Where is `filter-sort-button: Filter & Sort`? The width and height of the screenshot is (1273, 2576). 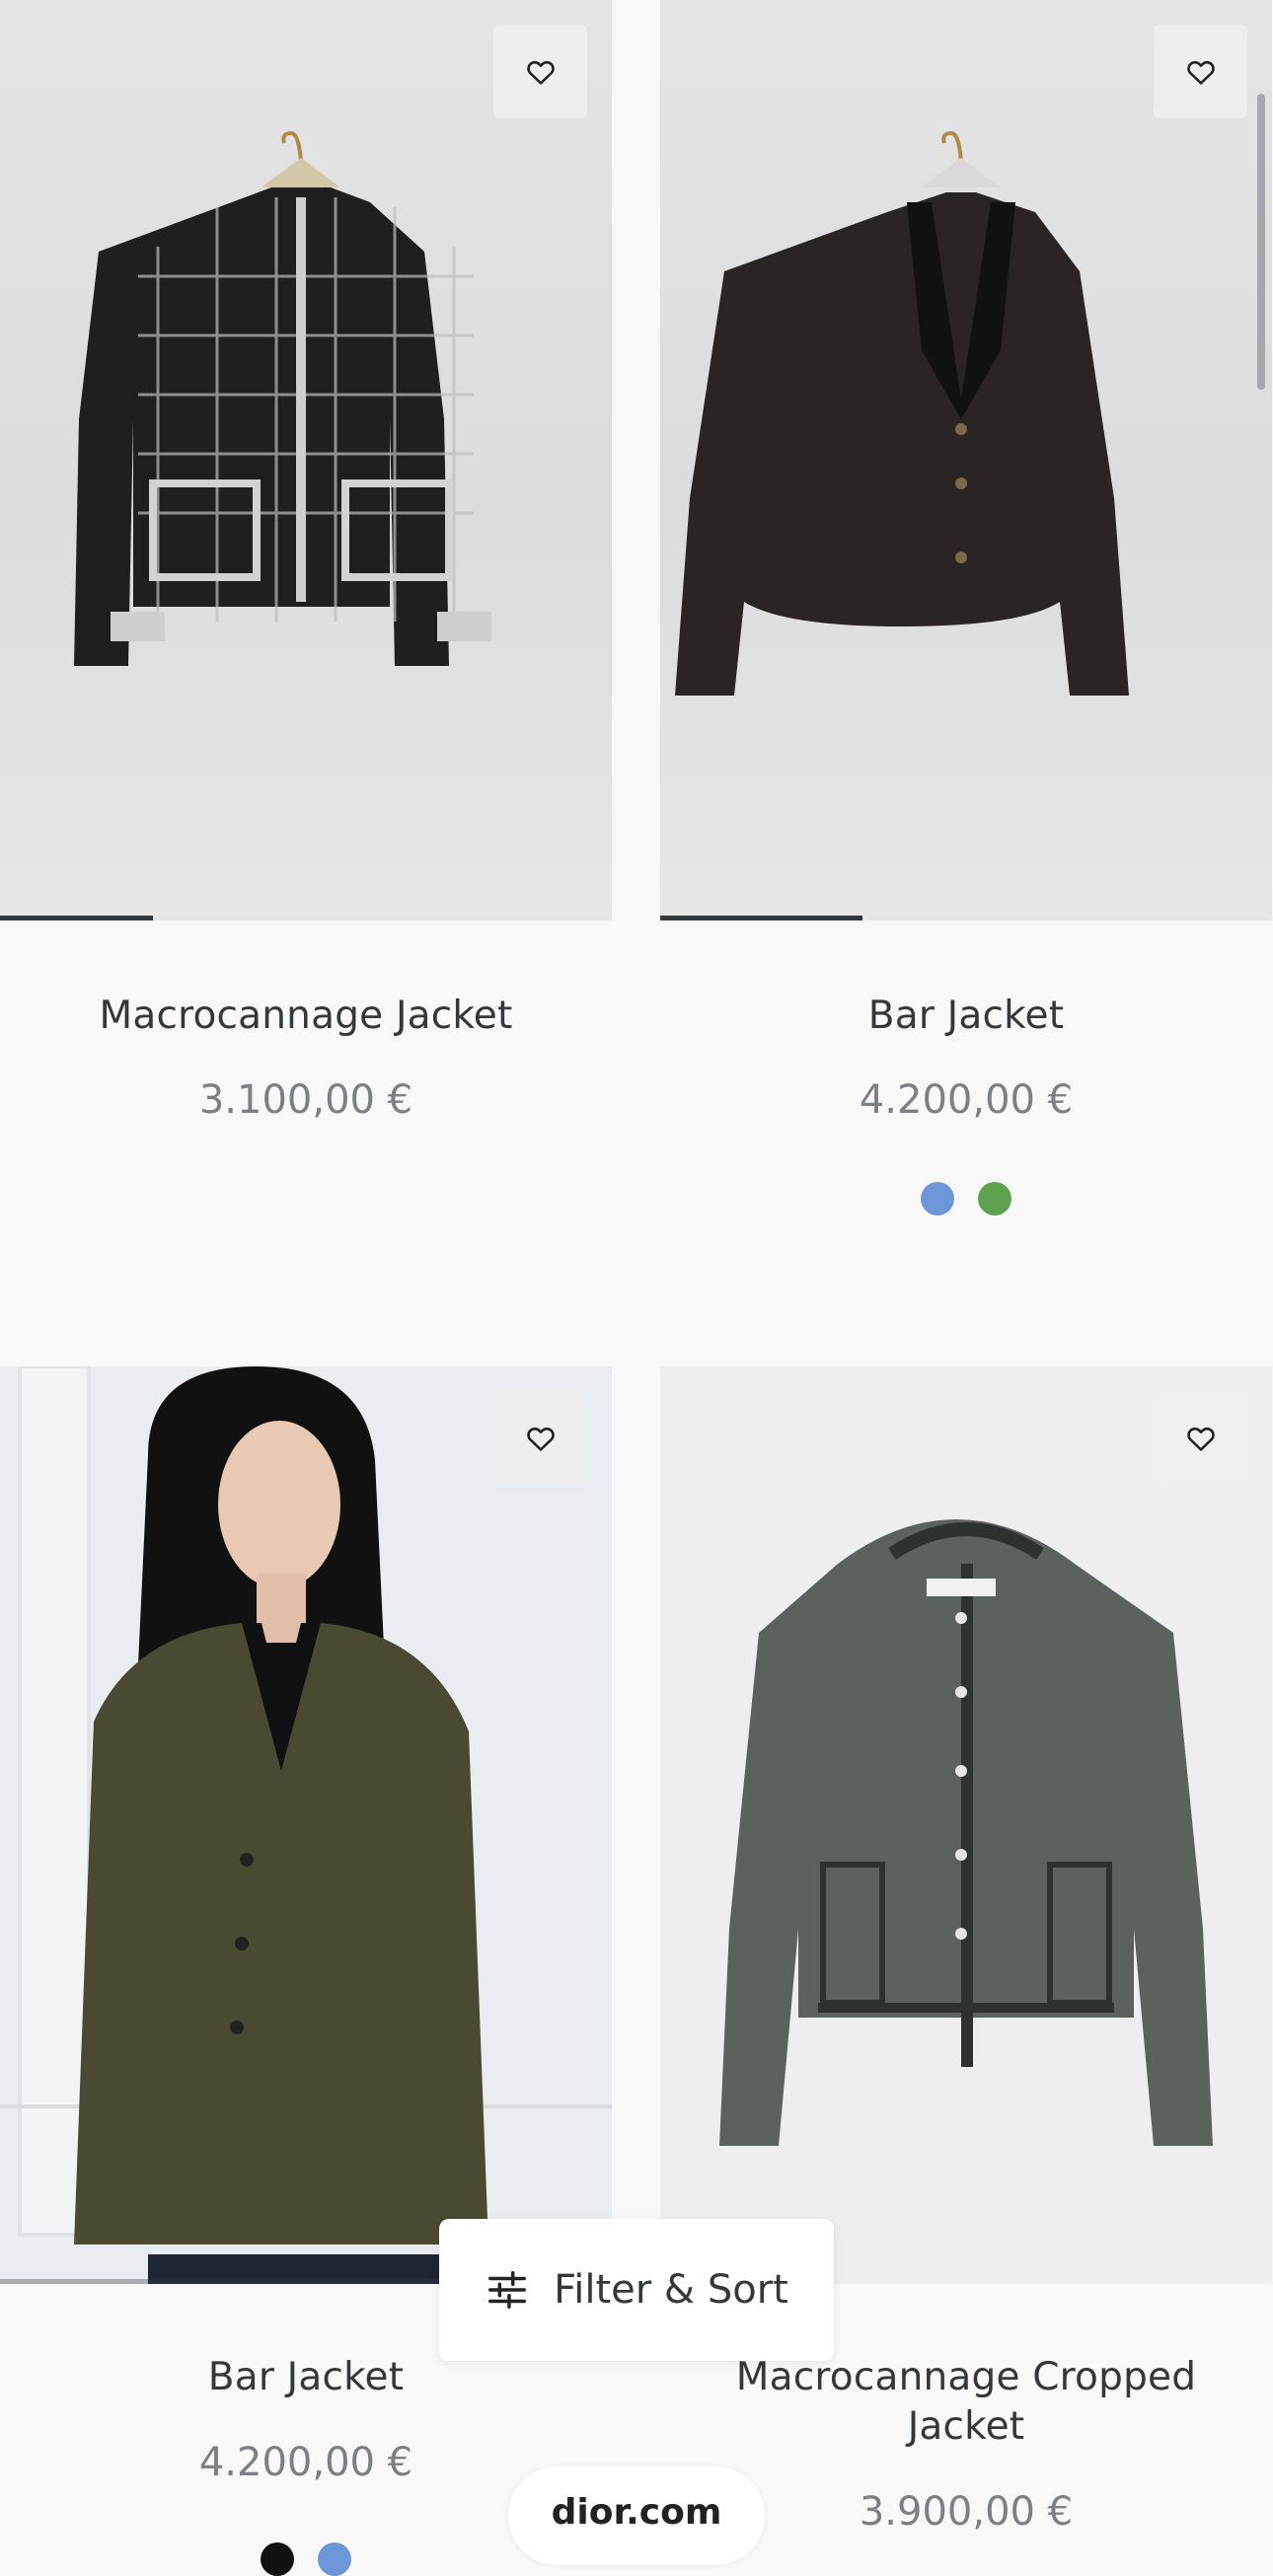 filter-sort-button: Filter & Sort is located at coordinates (636, 2290).